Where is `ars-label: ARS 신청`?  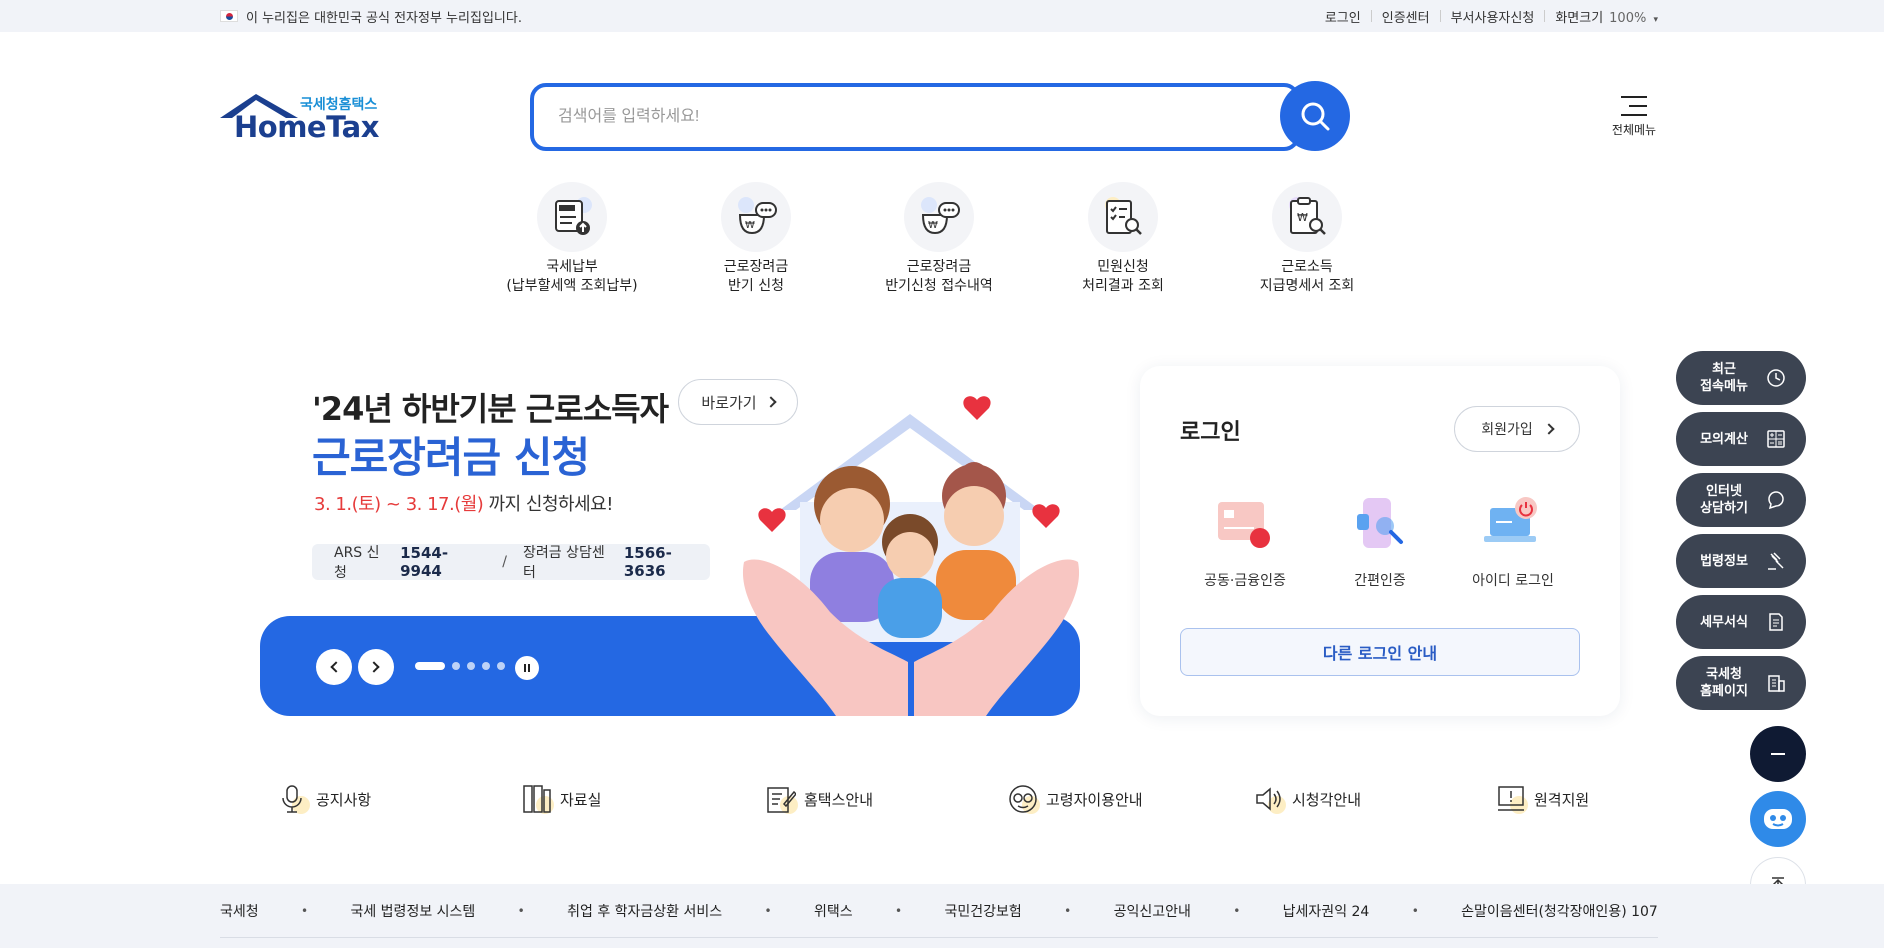 ars-label: ARS 신청 is located at coordinates (357, 563).